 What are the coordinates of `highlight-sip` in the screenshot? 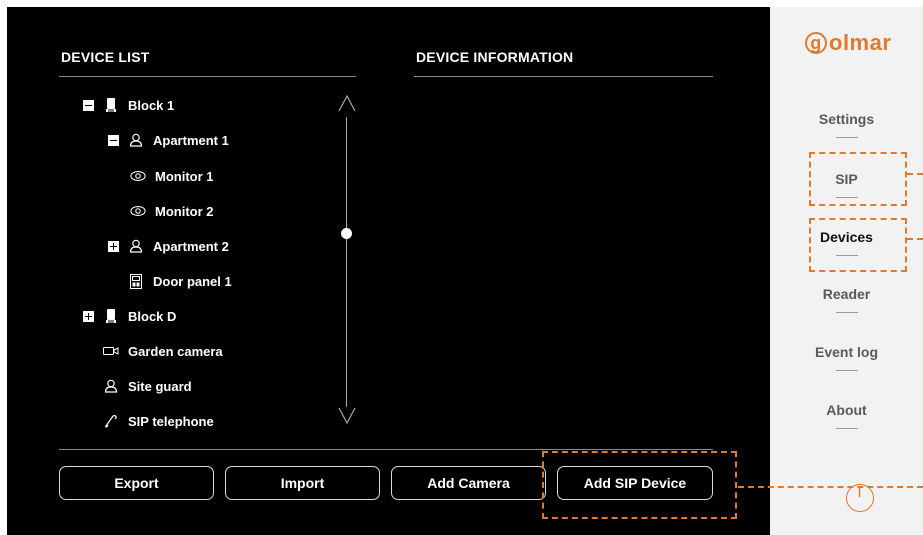 It's located at (858, 179).